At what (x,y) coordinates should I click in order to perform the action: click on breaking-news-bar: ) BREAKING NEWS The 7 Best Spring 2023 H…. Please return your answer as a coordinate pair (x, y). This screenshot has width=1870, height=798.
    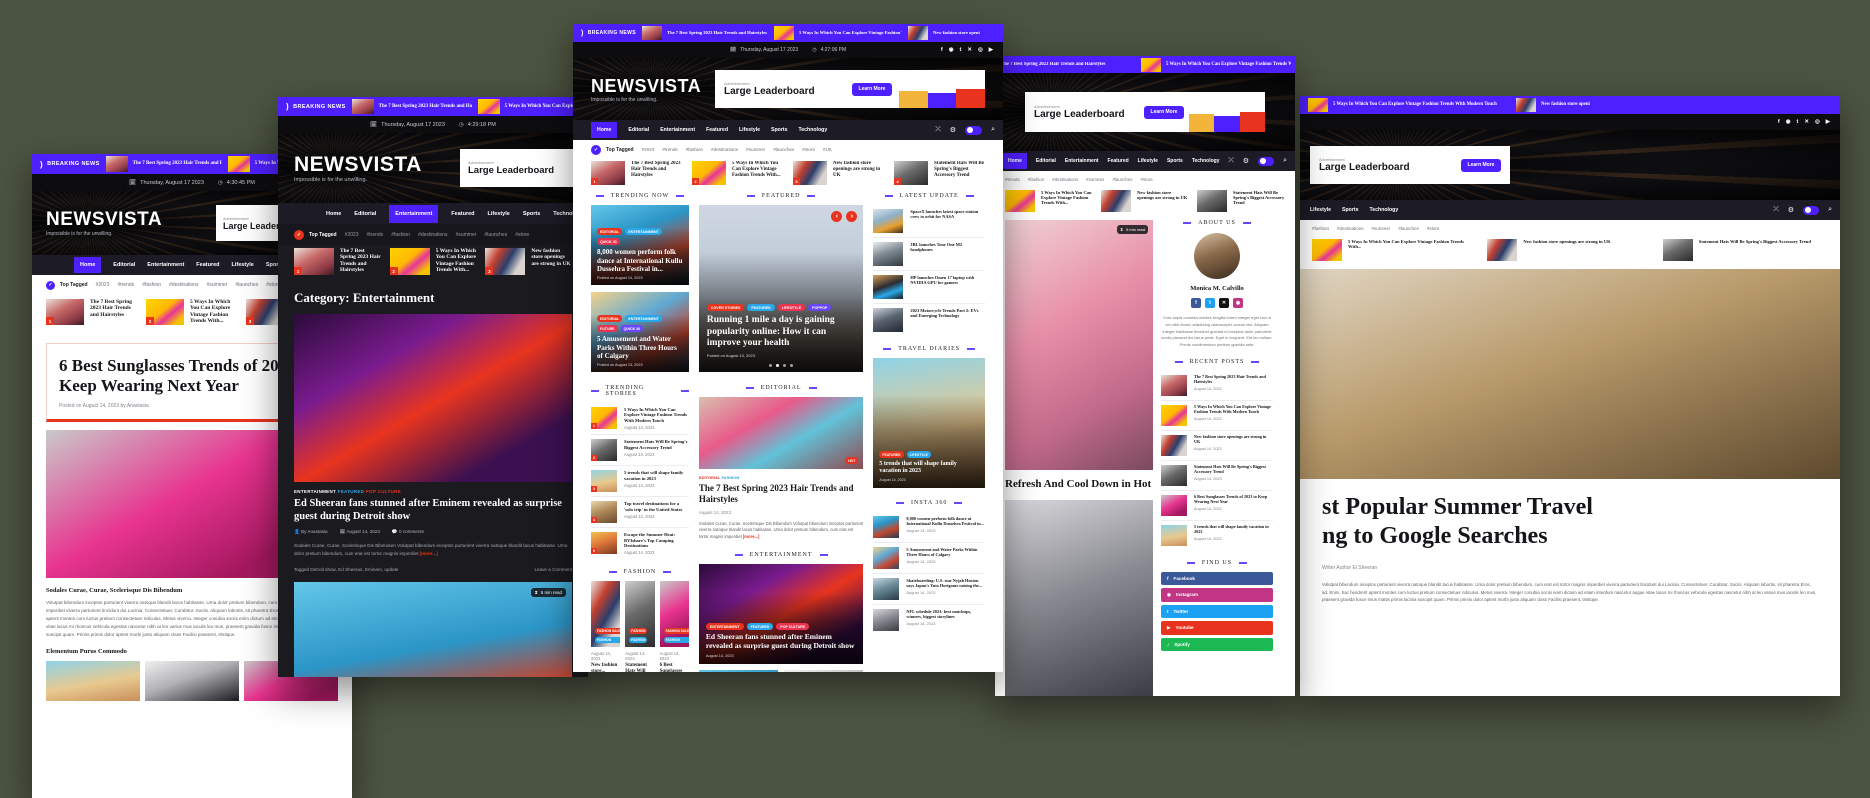
    Looking at the image, I should click on (433, 106).